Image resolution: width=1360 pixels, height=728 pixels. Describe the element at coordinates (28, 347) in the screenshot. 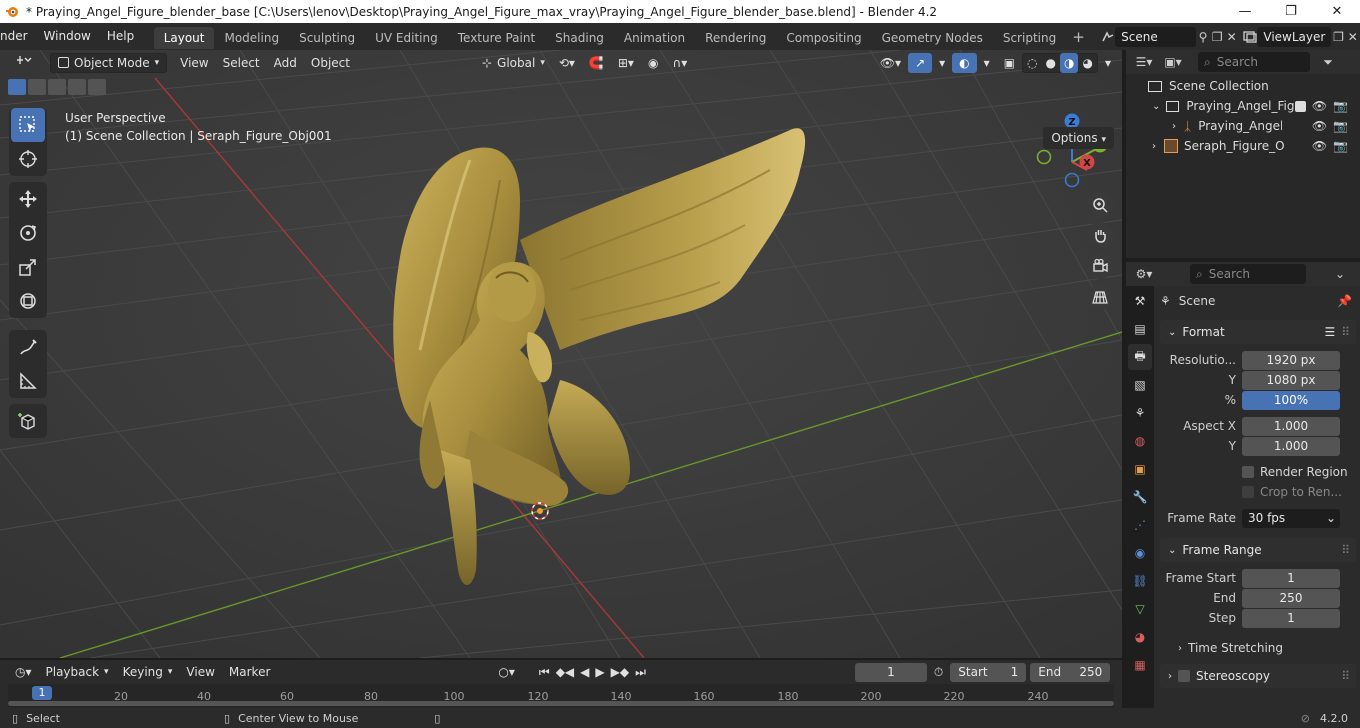

I see `annotate-tool` at that location.